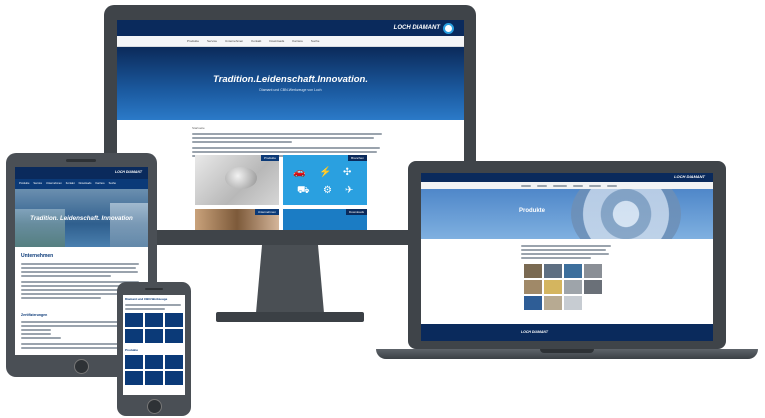 The height and width of the screenshot is (418, 765). I want to click on tablet-nav-produkte: Produkte, so click(24, 183).